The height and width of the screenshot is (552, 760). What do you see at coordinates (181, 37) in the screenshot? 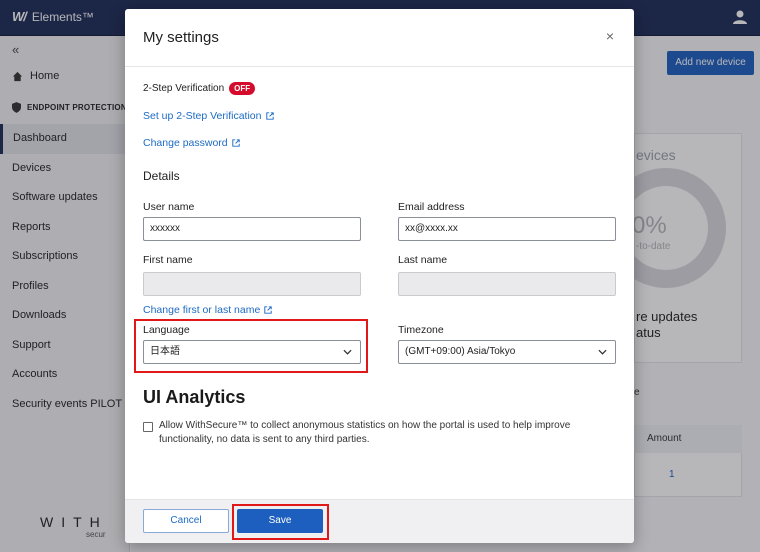
I see `dialog-title: My settings` at bounding box center [181, 37].